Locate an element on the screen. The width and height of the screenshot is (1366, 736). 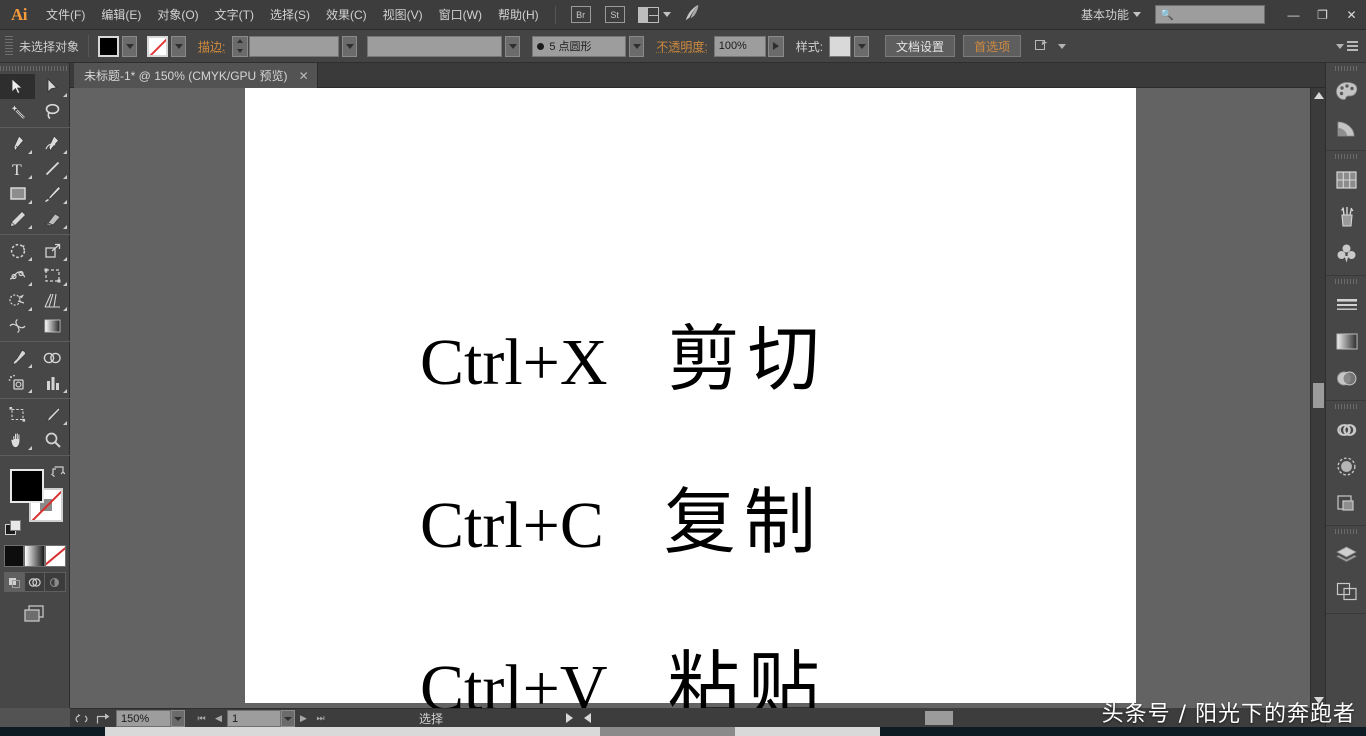
brush-definition-control: 5 点圆形 is located at coordinates (588, 46).